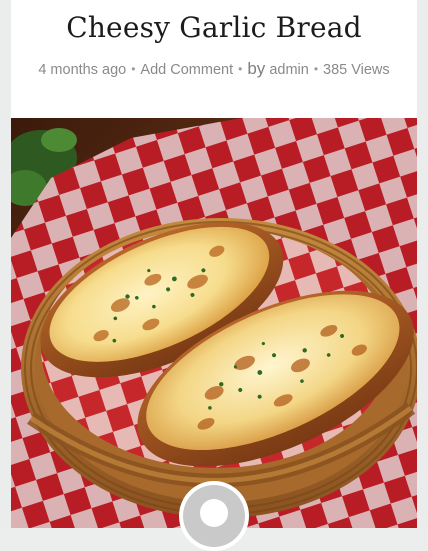  What do you see at coordinates (82, 70) in the screenshot?
I see `post-date: 4 months ago` at bounding box center [82, 70].